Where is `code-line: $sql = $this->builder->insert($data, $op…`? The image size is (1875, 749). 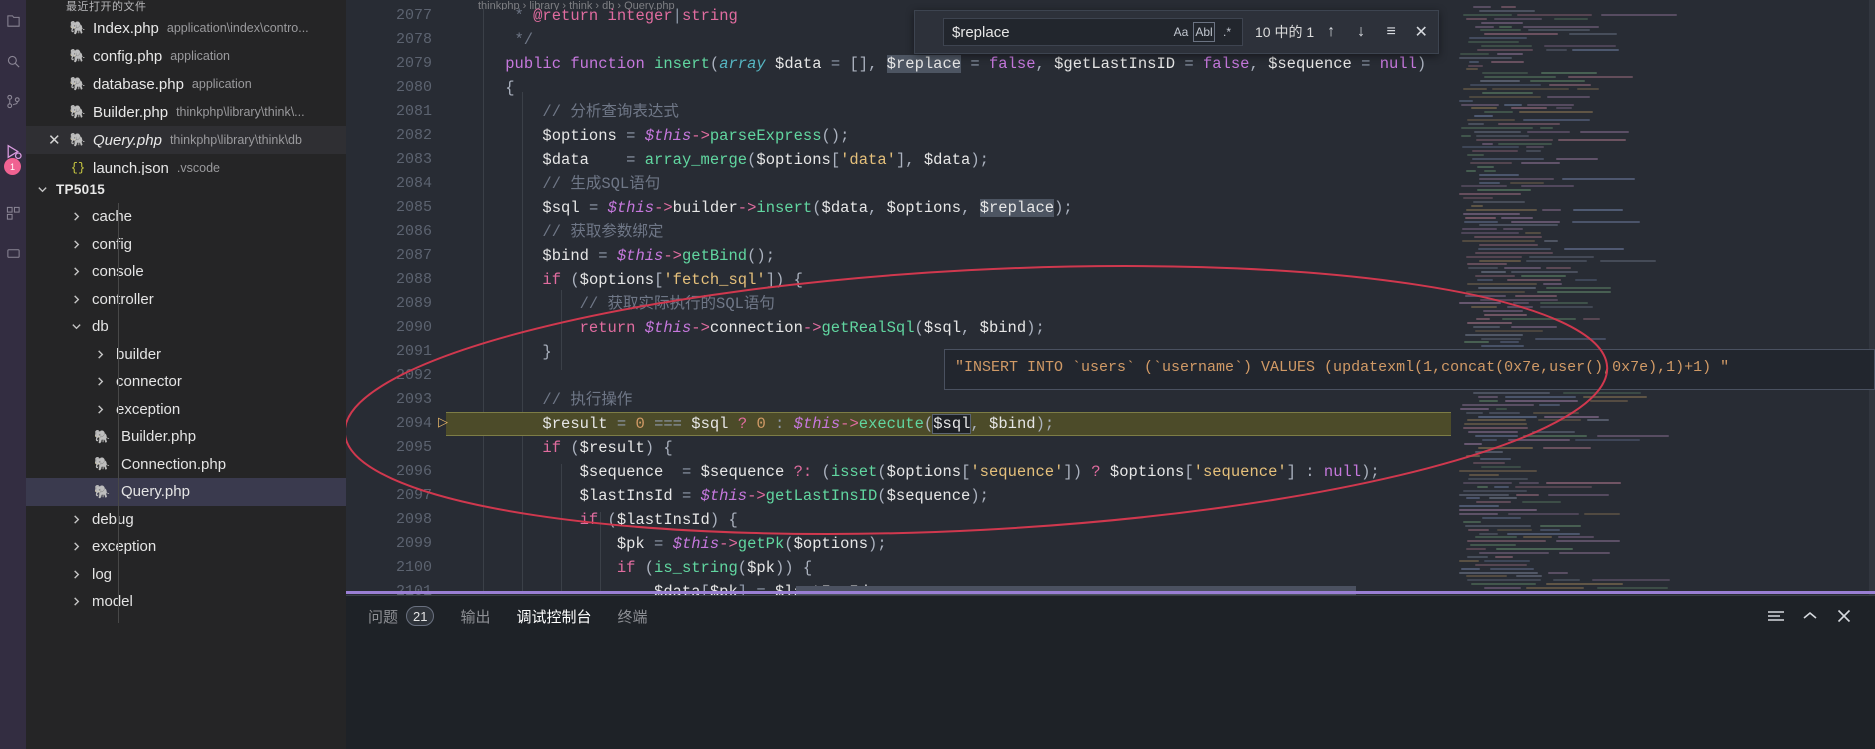
code-line: $sql = $this->builder->insert($data, $op… is located at coordinates (898, 208).